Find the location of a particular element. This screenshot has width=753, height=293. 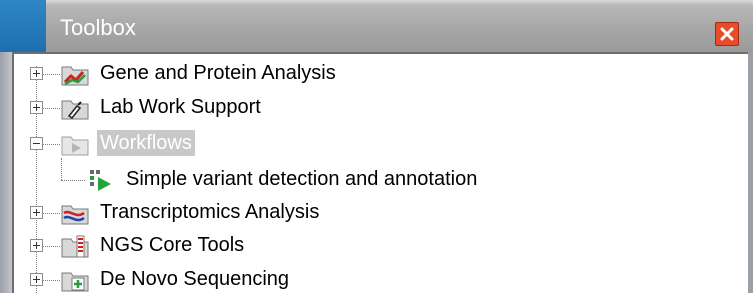

title-bar-edge is located at coordinates (399, 2).